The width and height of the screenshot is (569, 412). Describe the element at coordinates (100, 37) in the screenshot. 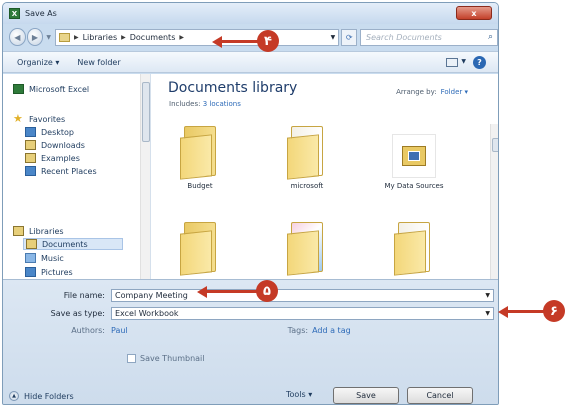

I see `breadcrumb-libraries: Libraries` at that location.